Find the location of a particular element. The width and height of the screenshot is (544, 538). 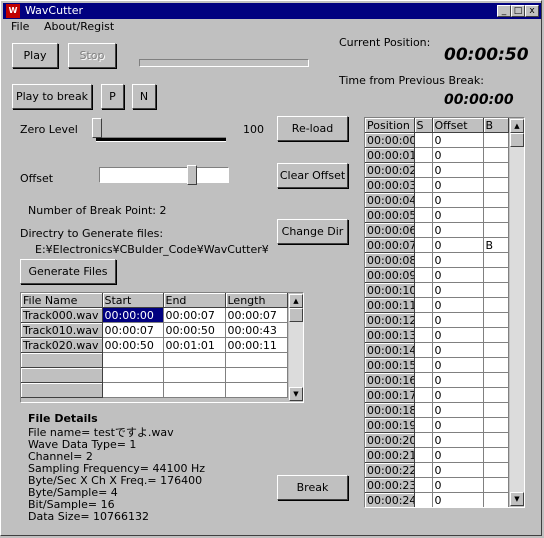

column-header: B is located at coordinates (496, 125).